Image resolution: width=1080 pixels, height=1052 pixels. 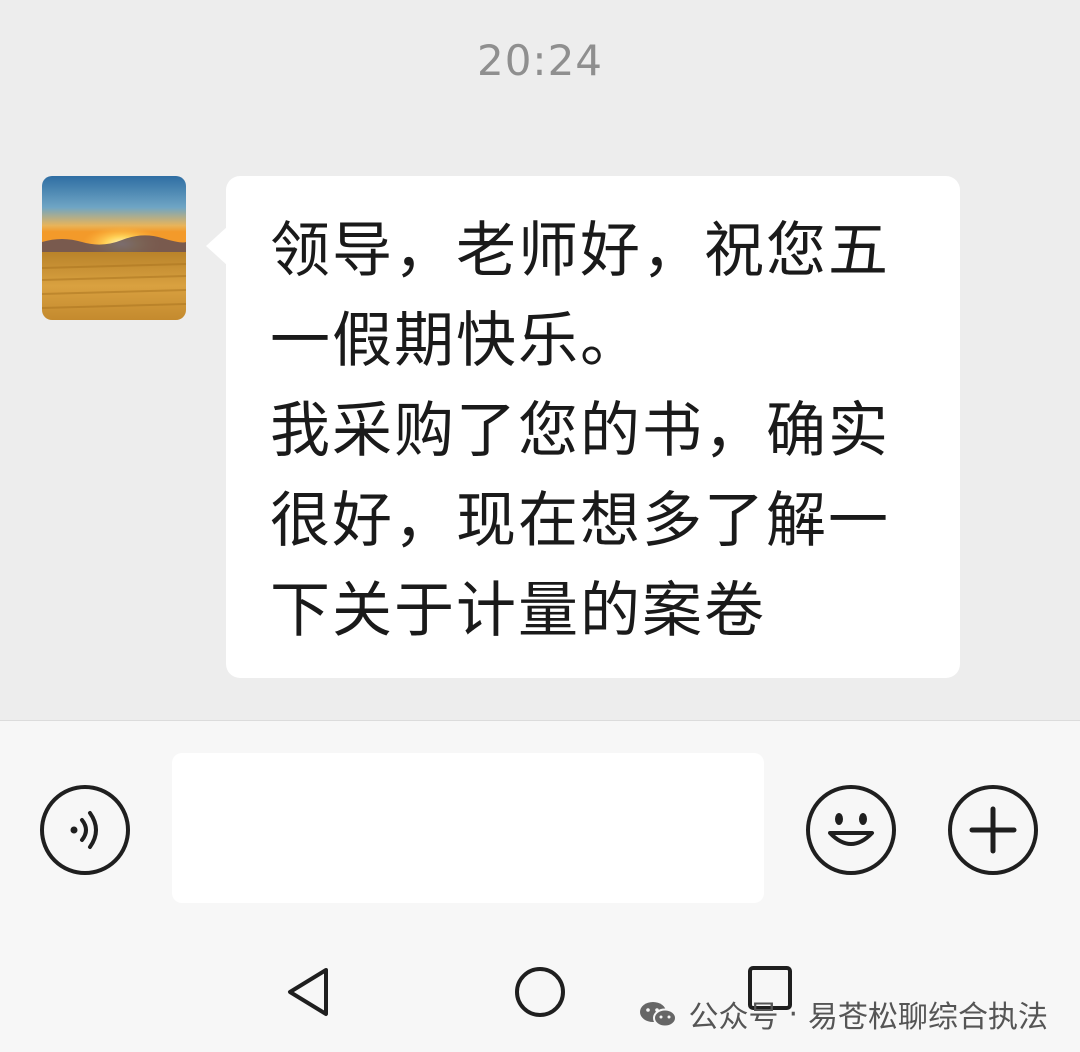 I want to click on sunset-avatar-image, so click(x=114, y=248).